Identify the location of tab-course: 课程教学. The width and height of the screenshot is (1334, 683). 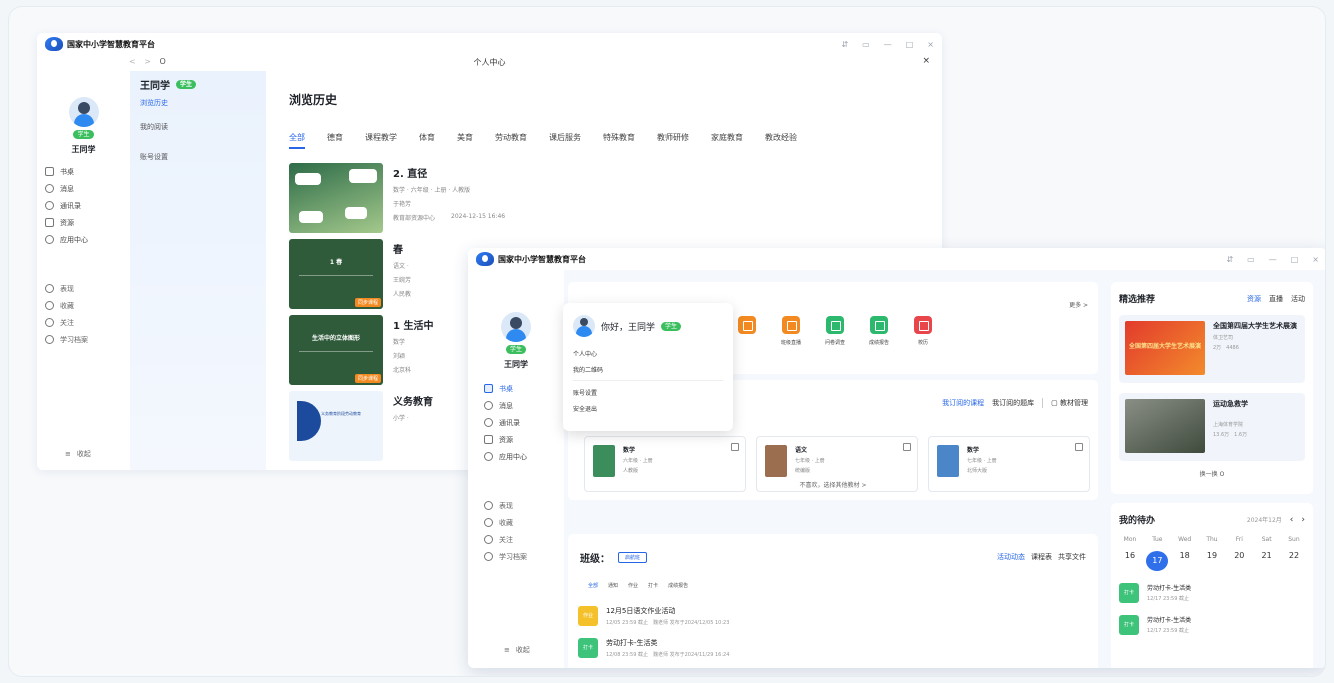
(381, 140).